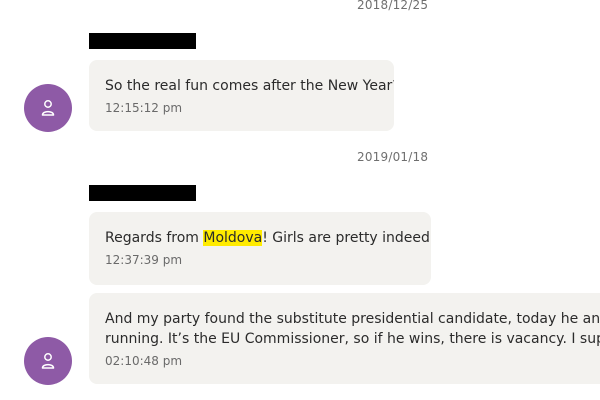 This screenshot has width=600, height=400. Describe the element at coordinates (346, 238) in the screenshot. I see `message-text-part: ! Girls are pretty indeed:)` at that location.